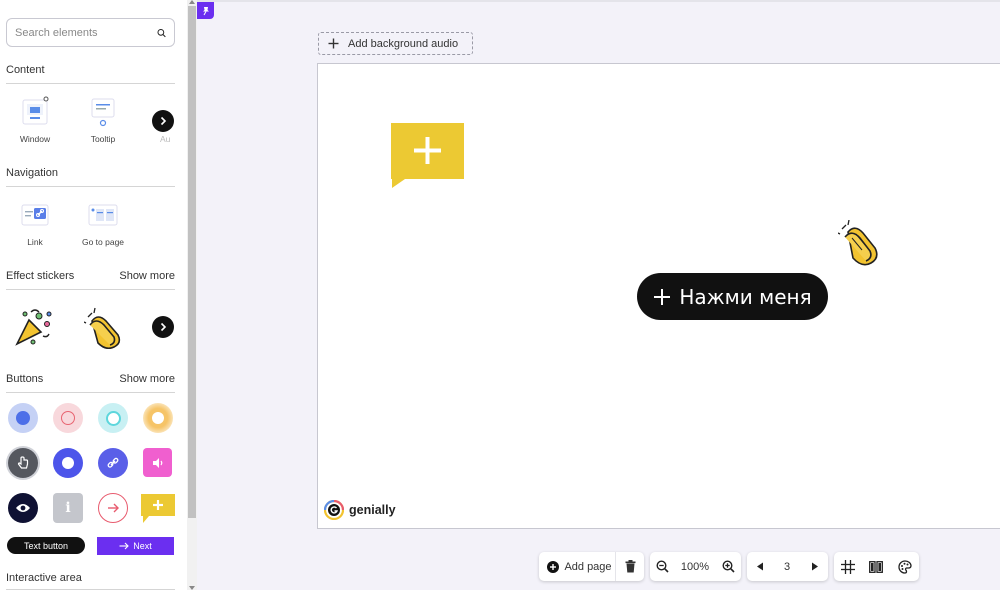 Image resolution: width=1000 pixels, height=590 pixels. I want to click on zoom-level-value: 100%, so click(695, 566).